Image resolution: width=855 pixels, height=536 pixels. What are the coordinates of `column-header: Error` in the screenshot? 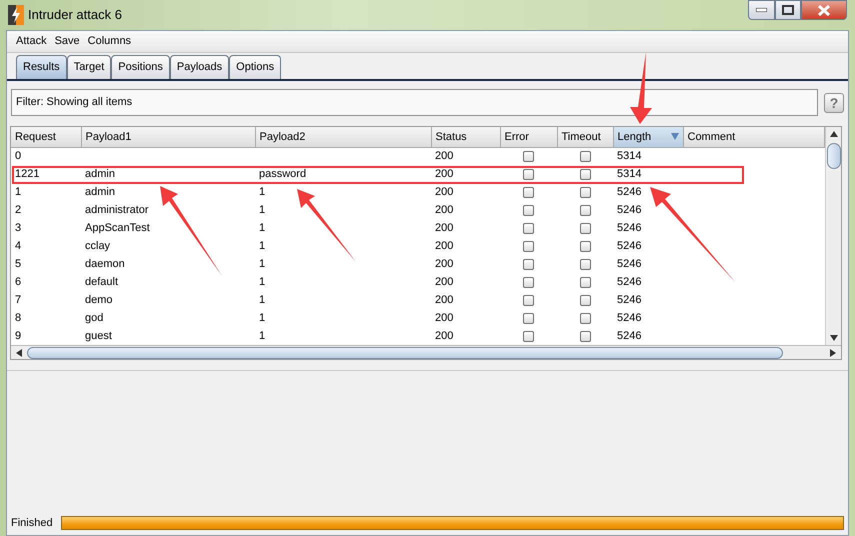 It's located at (528, 137).